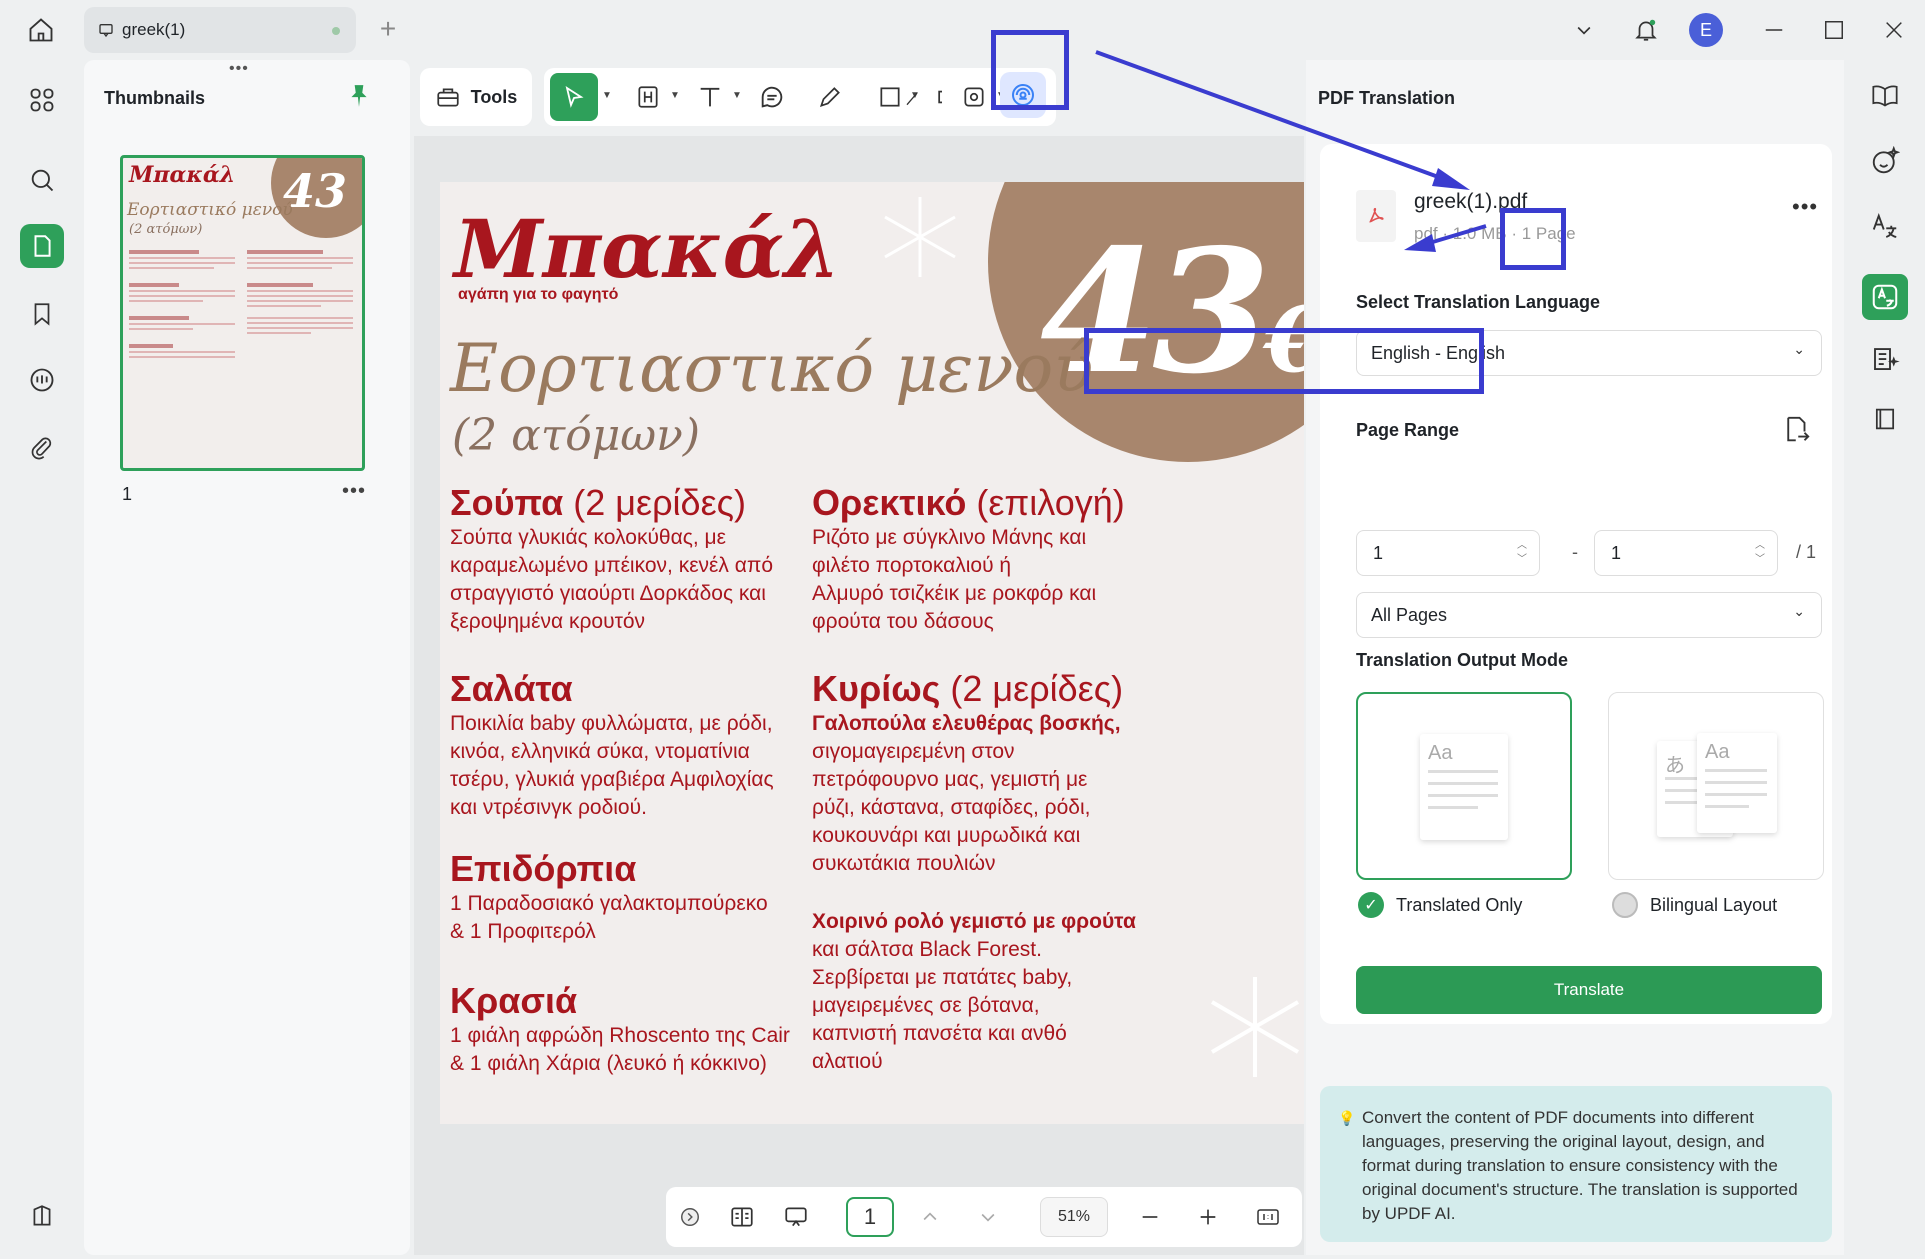 The width and height of the screenshot is (1925, 1259). I want to click on comment-icon, so click(106, 31).